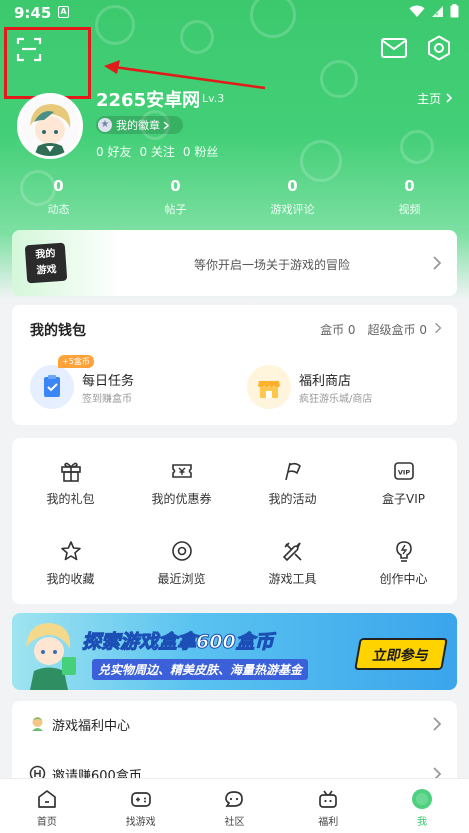 The image size is (469, 833). I want to click on join-now-button: 立即参与, so click(401, 654).